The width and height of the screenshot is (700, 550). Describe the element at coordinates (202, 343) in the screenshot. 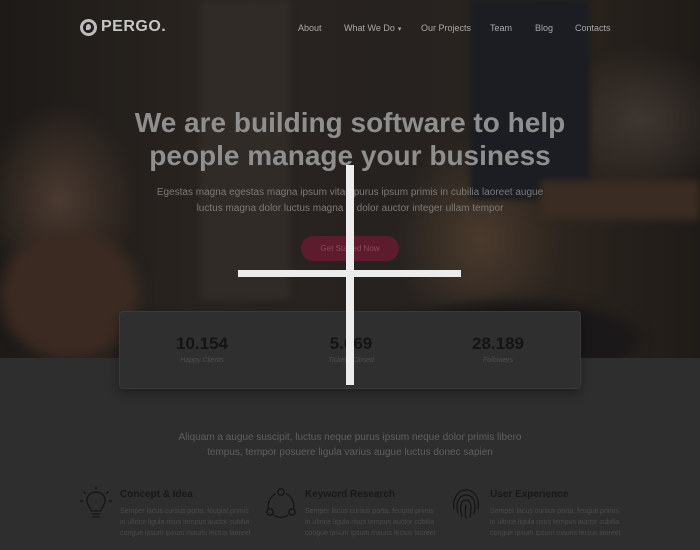

I see `stat-value: 10.154` at that location.